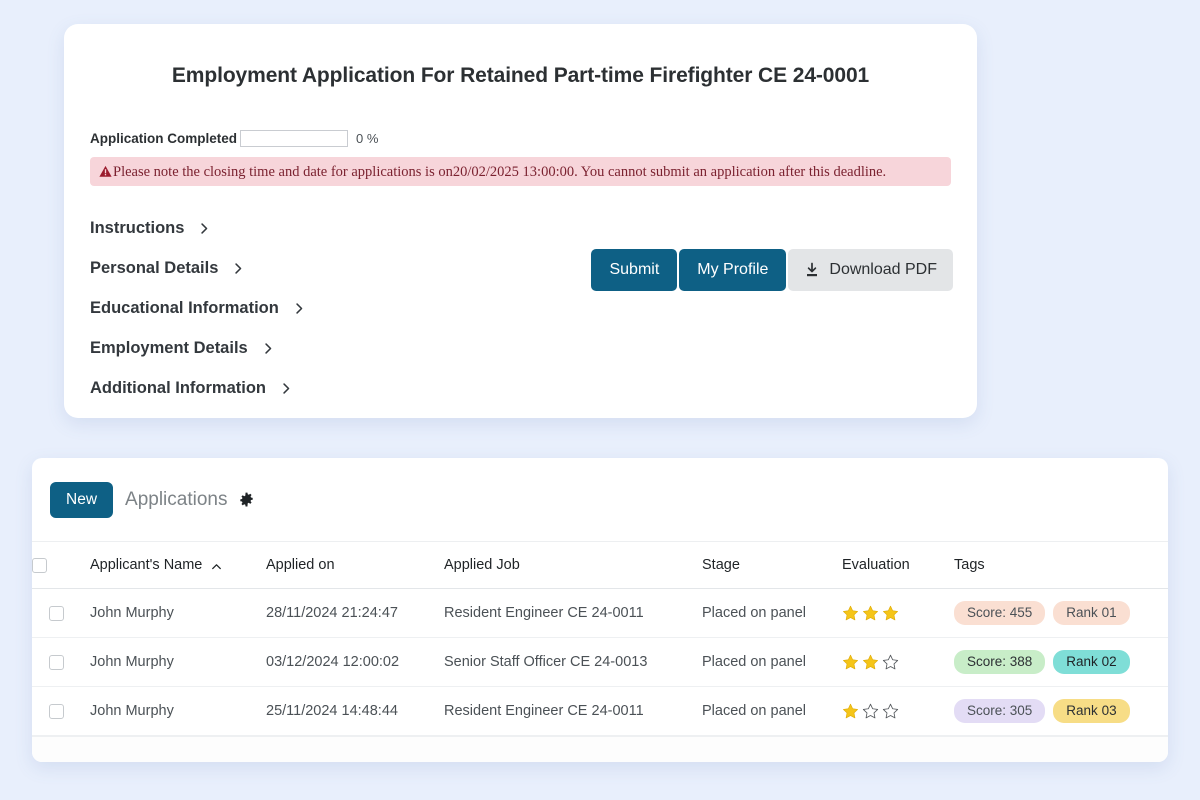 The image size is (1200, 800). Describe the element at coordinates (634, 270) in the screenshot. I see `submit-button: Submit` at that location.